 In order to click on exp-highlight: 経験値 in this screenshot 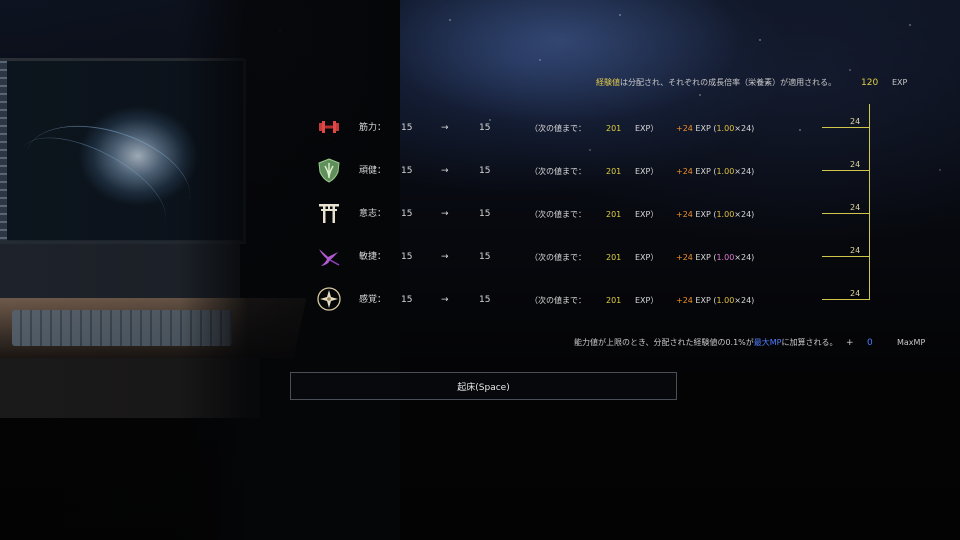, I will do `click(608, 82)`.